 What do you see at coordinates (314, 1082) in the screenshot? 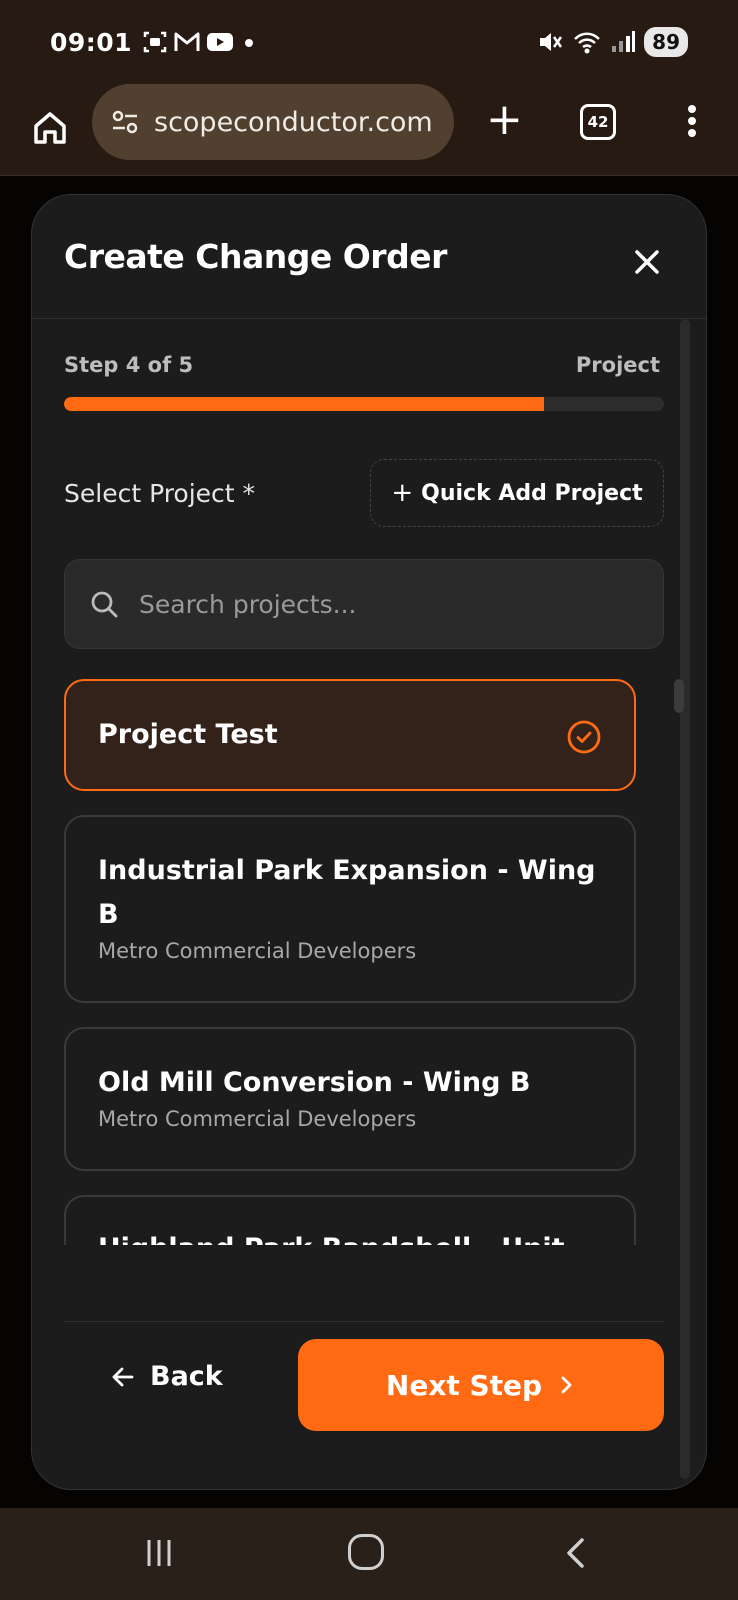
I see `project-name: Old Mill Conversion - Wing B` at bounding box center [314, 1082].